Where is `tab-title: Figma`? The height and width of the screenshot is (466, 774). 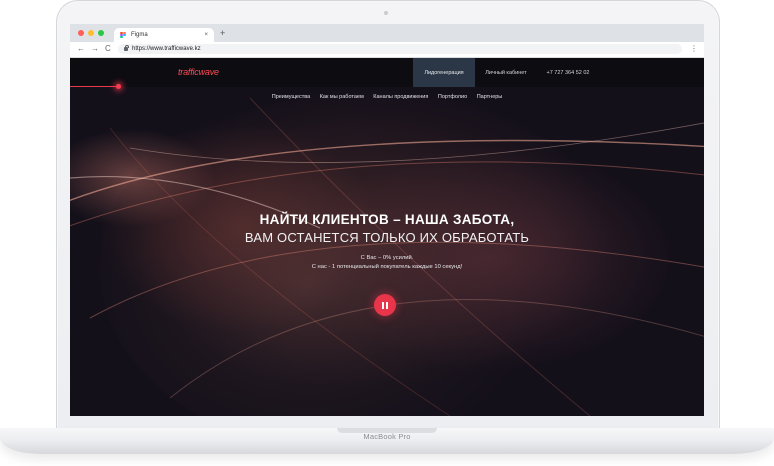
tab-title: Figma is located at coordinates (139, 35).